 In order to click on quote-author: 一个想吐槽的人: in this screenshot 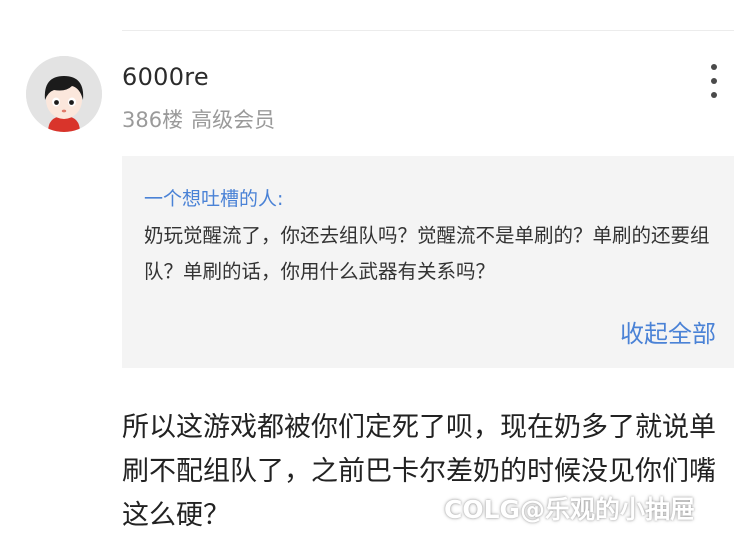, I will do `click(213, 197)`.